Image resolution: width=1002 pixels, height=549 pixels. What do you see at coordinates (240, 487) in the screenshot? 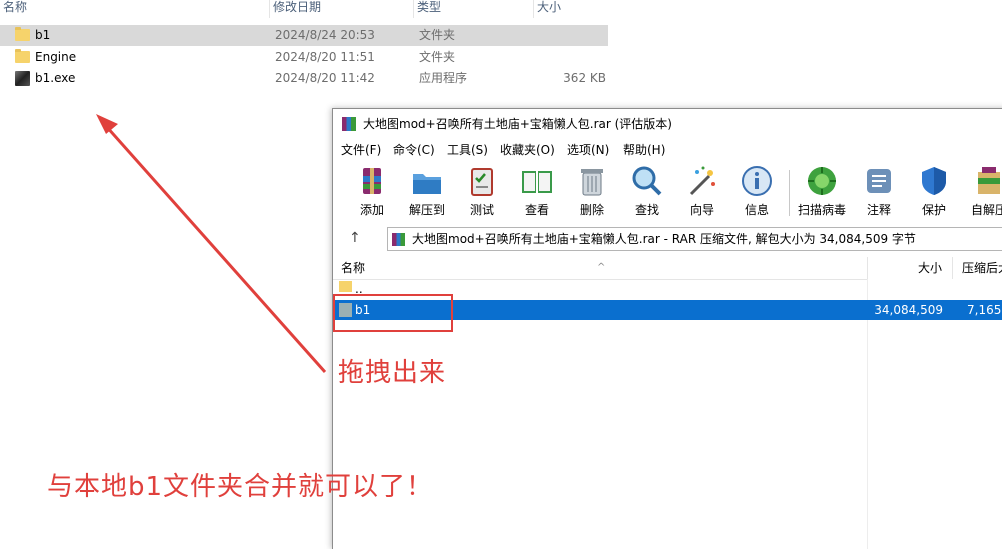
I see `annotation-merge-text: 与本地b1文件夹合并就可以了！` at bounding box center [240, 487].